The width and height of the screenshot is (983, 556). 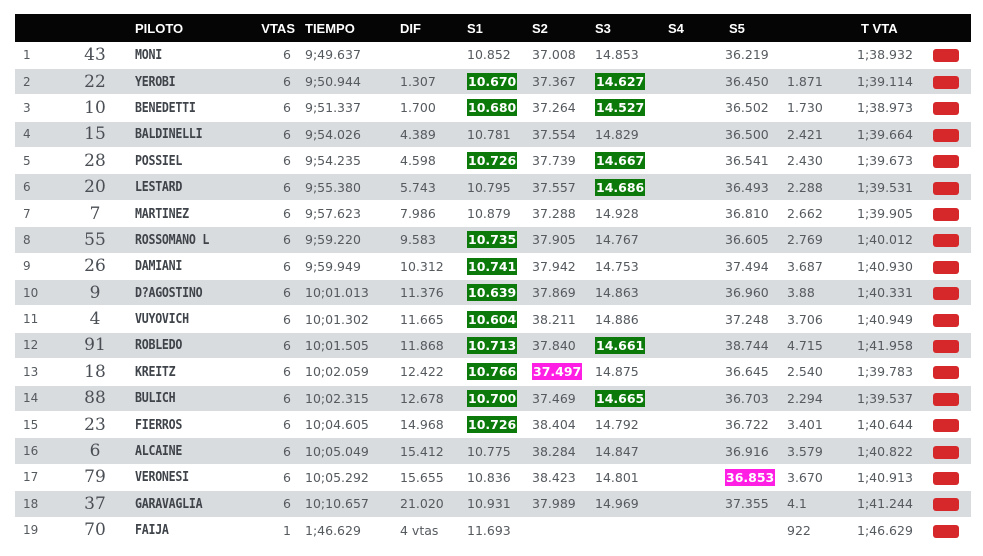 I want to click on row-sector-5-cell: 36.703, so click(x=752, y=398).